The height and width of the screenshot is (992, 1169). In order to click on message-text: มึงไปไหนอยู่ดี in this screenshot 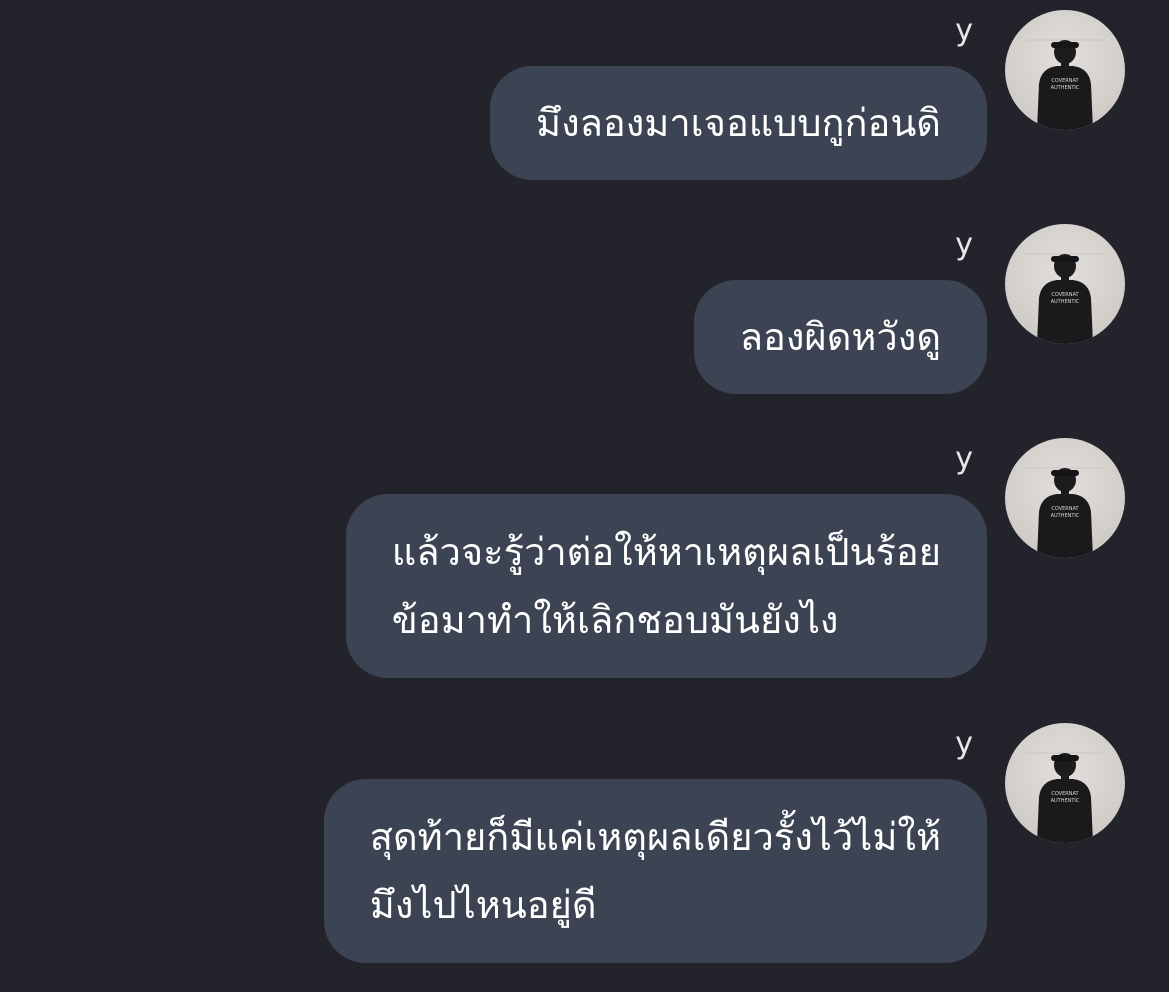, I will do `click(483, 905)`.